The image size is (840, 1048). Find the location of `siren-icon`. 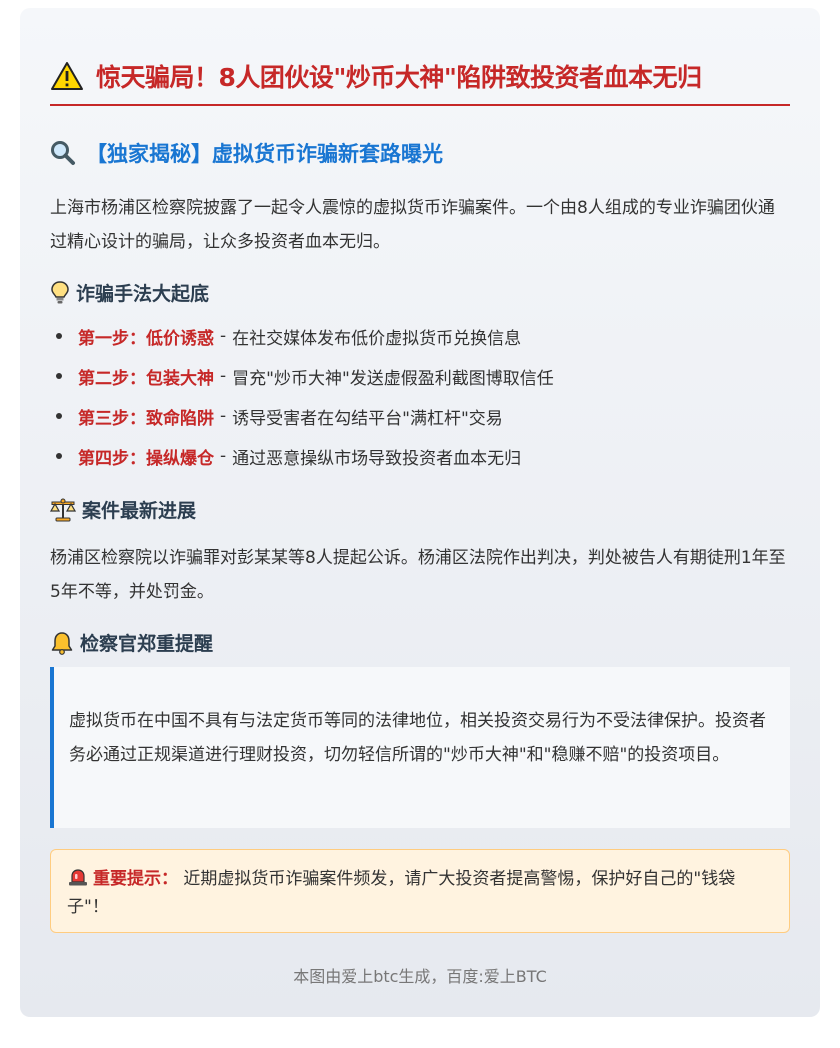

siren-icon is located at coordinates (78, 877).